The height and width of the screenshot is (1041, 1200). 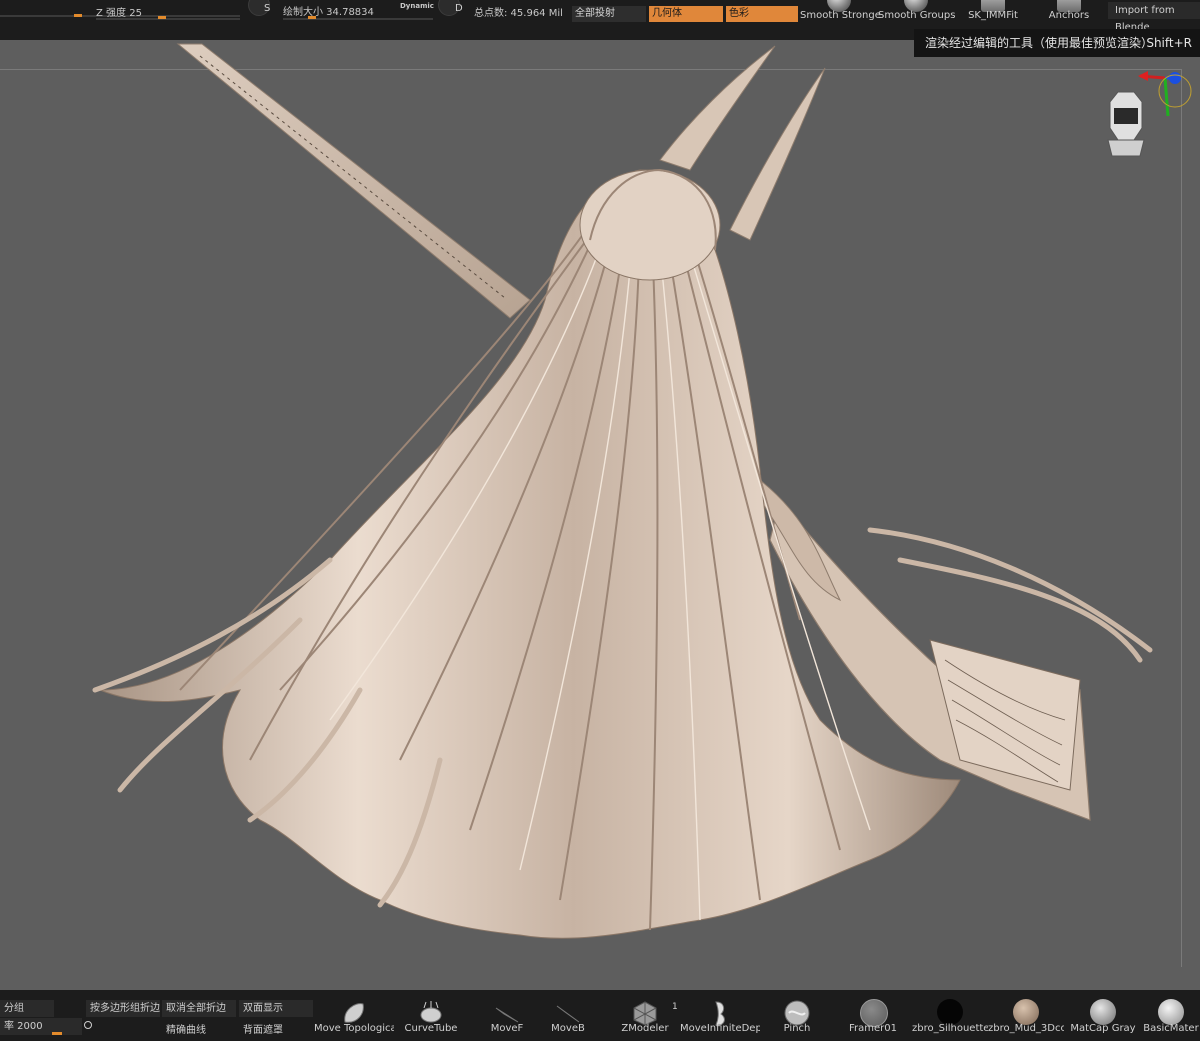 I want to click on brush-label: MoveF, so click(x=507, y=1028).